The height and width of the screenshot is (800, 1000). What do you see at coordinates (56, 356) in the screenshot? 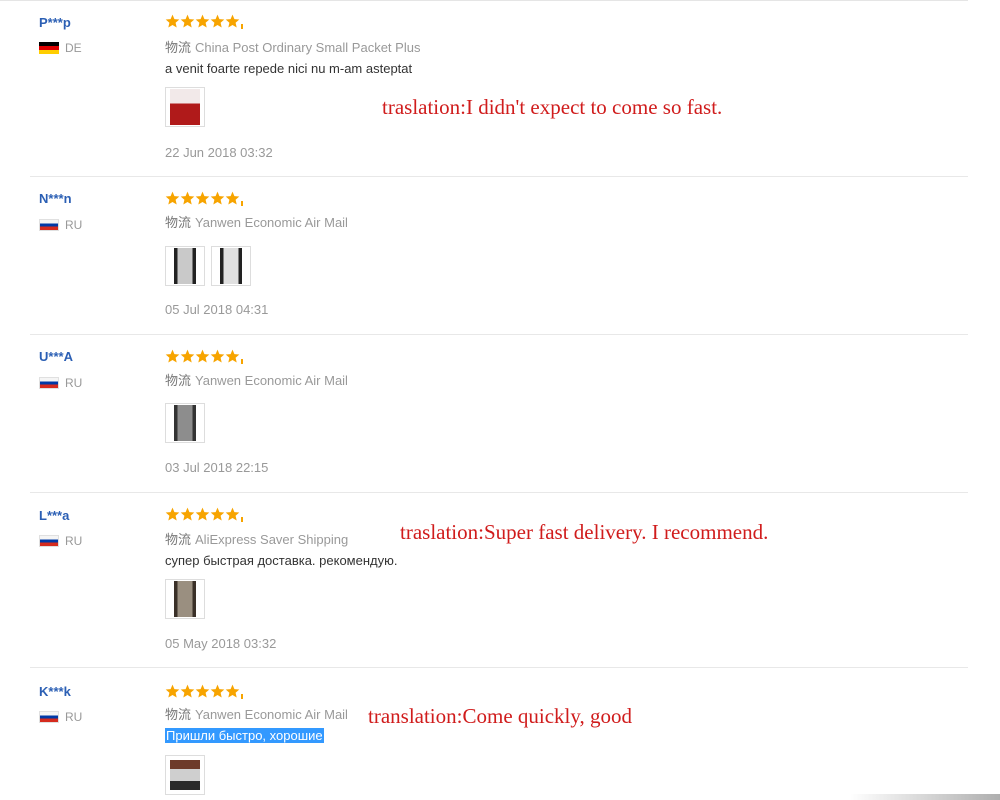
I see `reviewer-name: U***A` at bounding box center [56, 356].